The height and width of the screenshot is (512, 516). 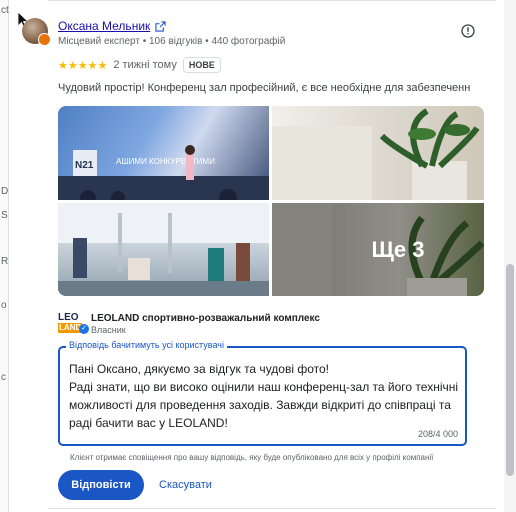 I want to click on cancel-button: Скасувати, so click(x=185, y=485).